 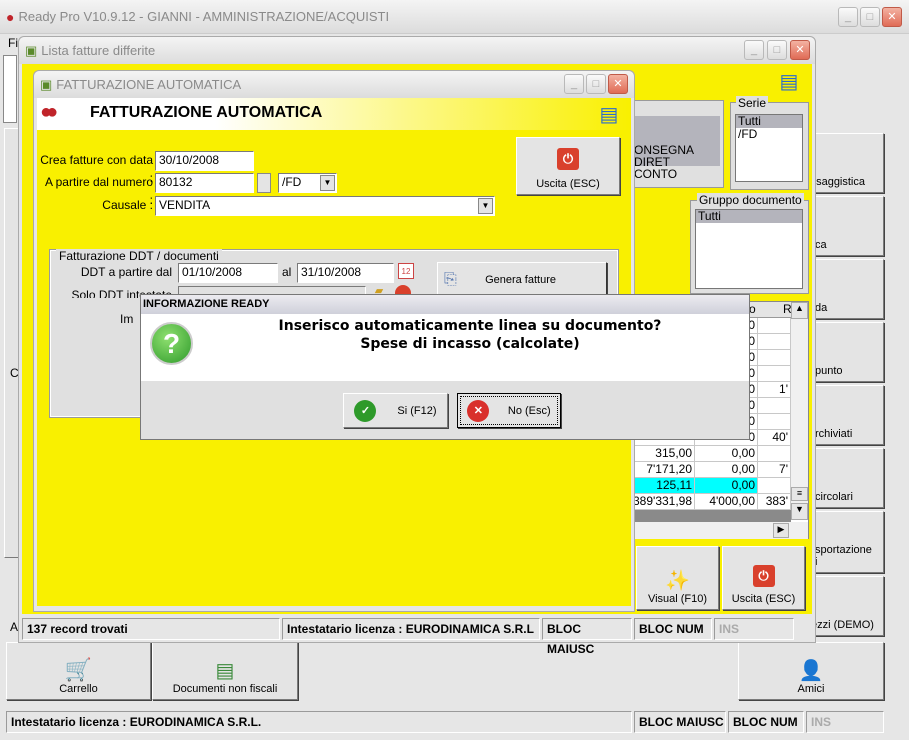 I want to click on calendar-icon: 12, so click(x=406, y=271).